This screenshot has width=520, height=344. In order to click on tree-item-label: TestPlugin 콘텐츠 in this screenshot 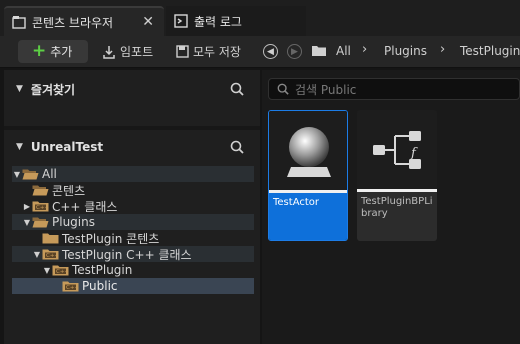, I will do `click(111, 238)`.